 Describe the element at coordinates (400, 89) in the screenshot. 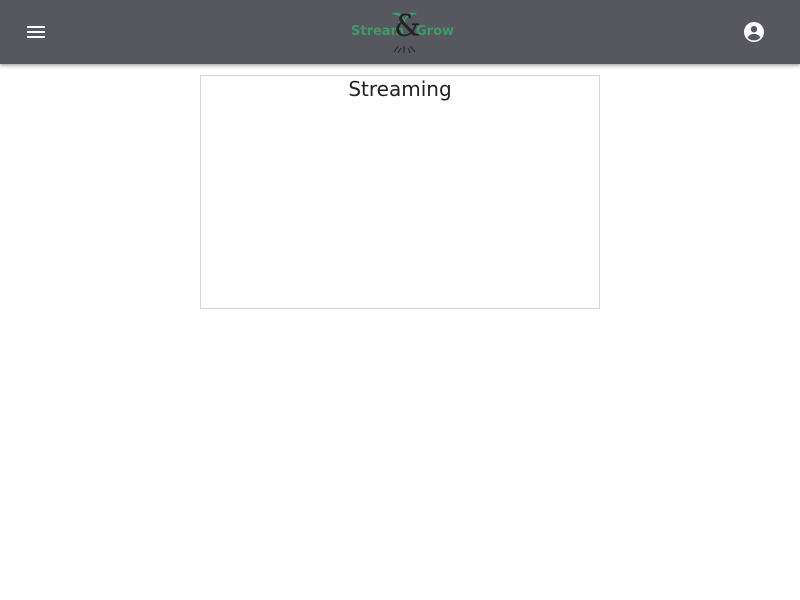

I see `card-title: Streaming` at that location.